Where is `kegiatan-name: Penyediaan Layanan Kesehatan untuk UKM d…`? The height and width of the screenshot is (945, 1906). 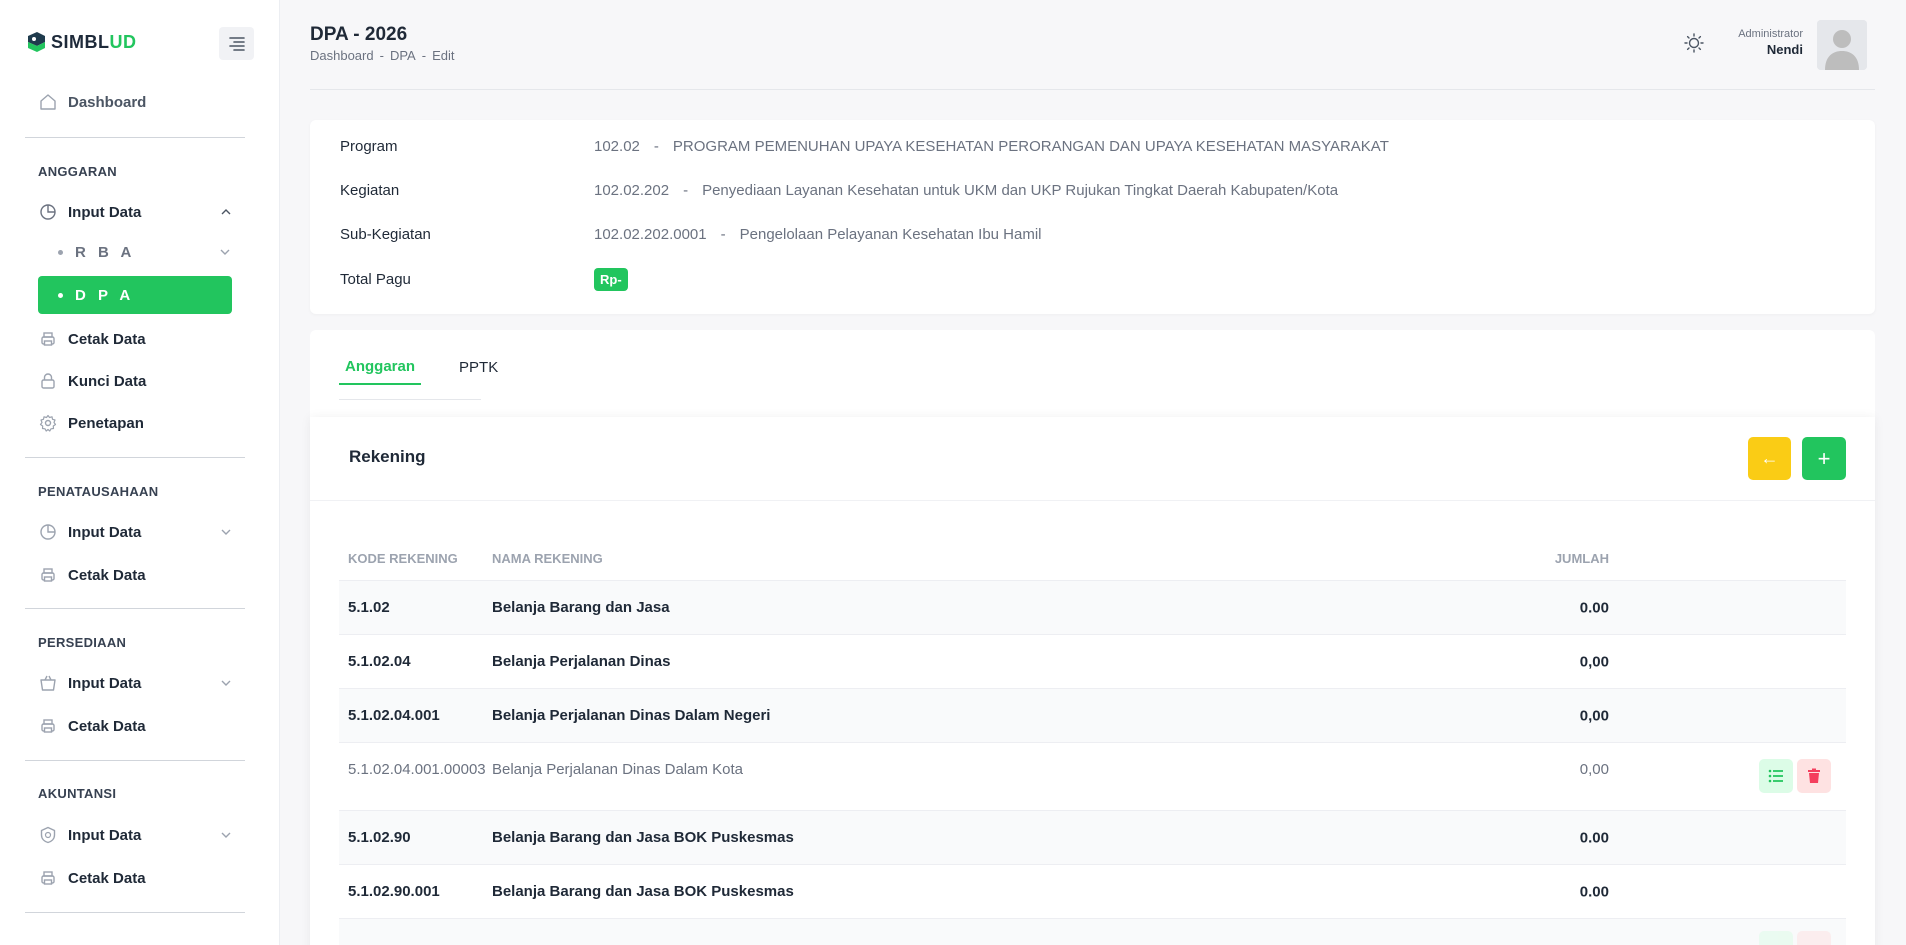 kegiatan-name: Penyediaan Layanan Kesehatan untuk UKM d… is located at coordinates (1020, 190).